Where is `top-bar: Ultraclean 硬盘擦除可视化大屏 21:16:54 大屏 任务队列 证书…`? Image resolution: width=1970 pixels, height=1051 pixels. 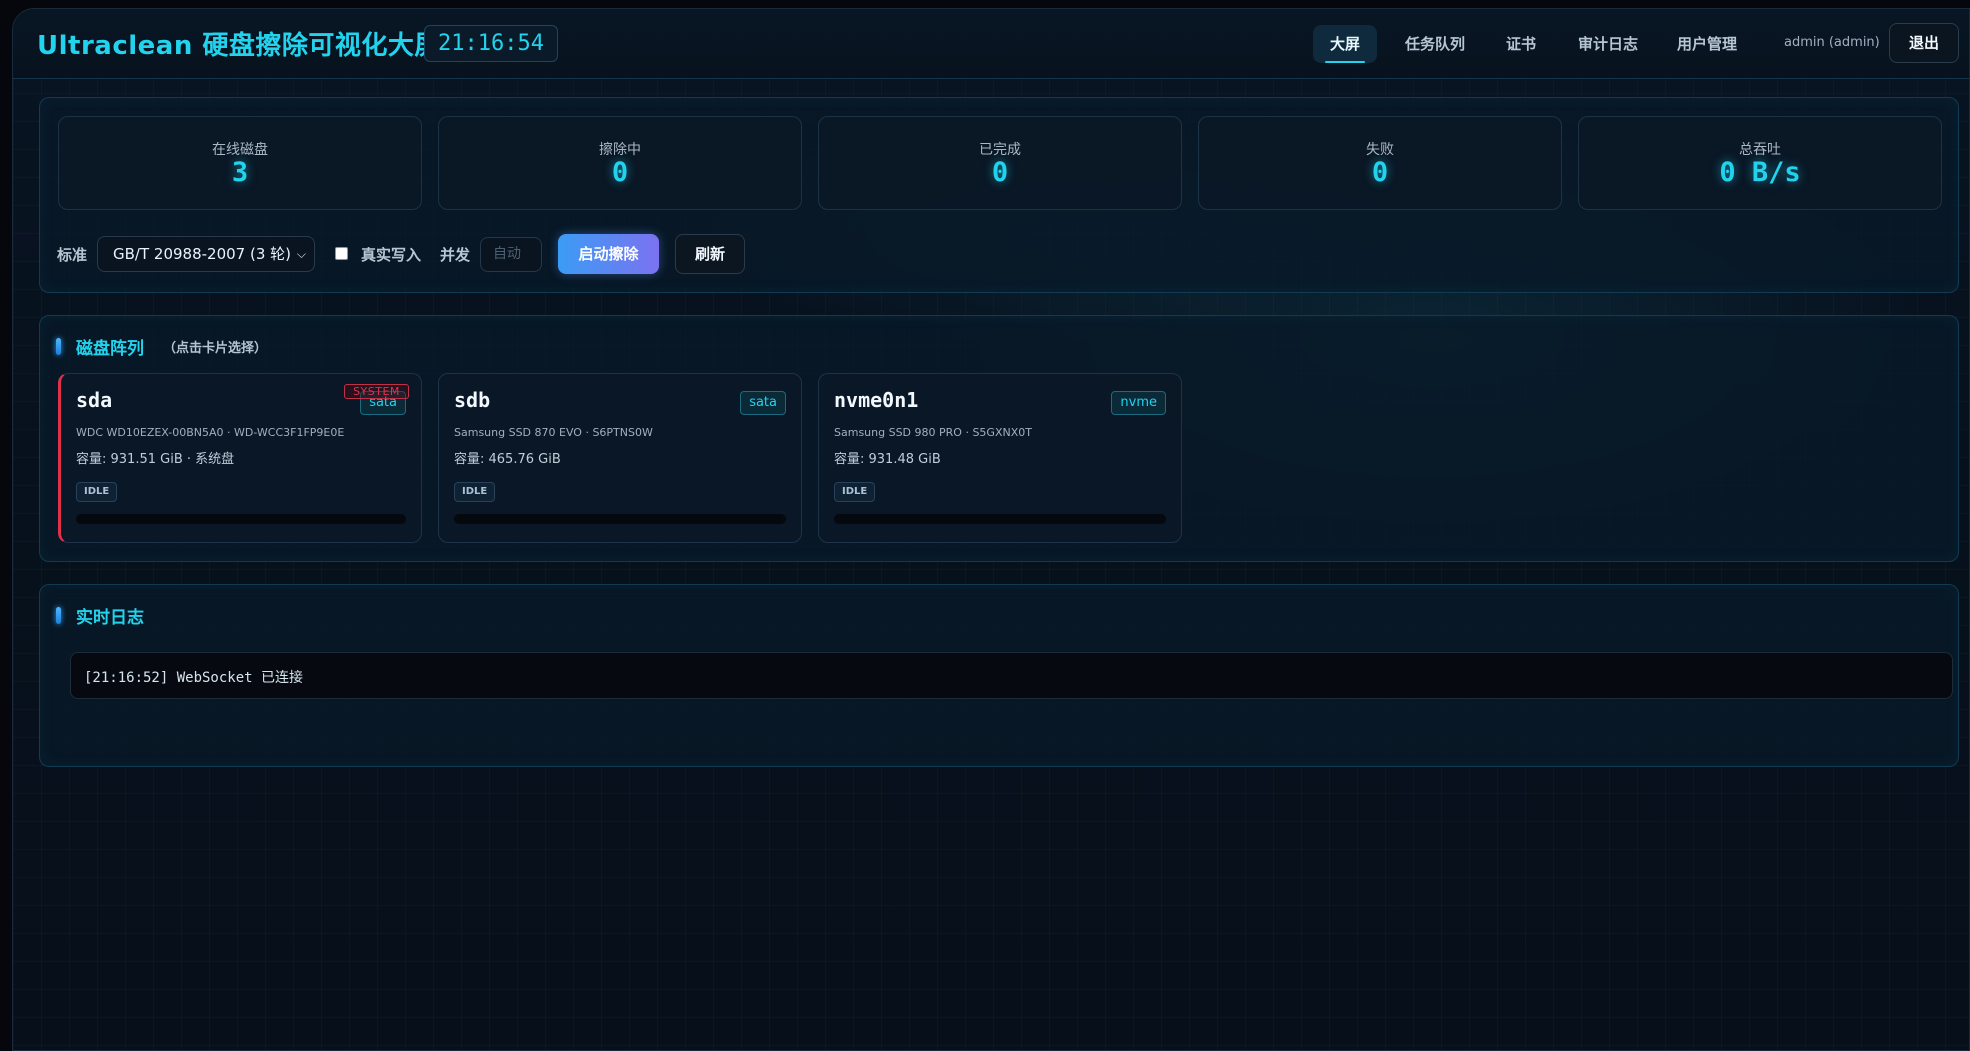
top-bar: Ultraclean 硬盘擦除可视化大屏 21:16:54 大屏 任务队列 证书… is located at coordinates (991, 44).